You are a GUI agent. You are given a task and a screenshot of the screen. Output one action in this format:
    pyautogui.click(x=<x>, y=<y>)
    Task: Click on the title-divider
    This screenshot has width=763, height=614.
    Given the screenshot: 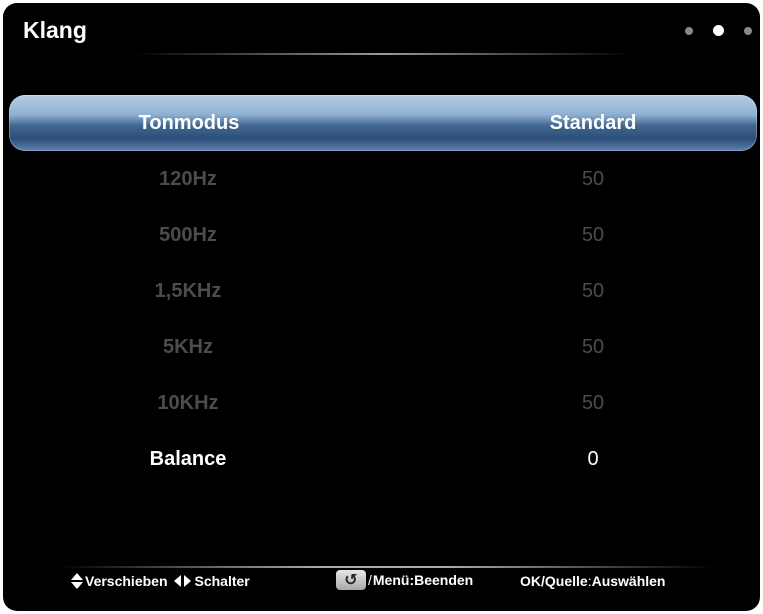 What is the action you would take?
    pyautogui.click(x=383, y=54)
    